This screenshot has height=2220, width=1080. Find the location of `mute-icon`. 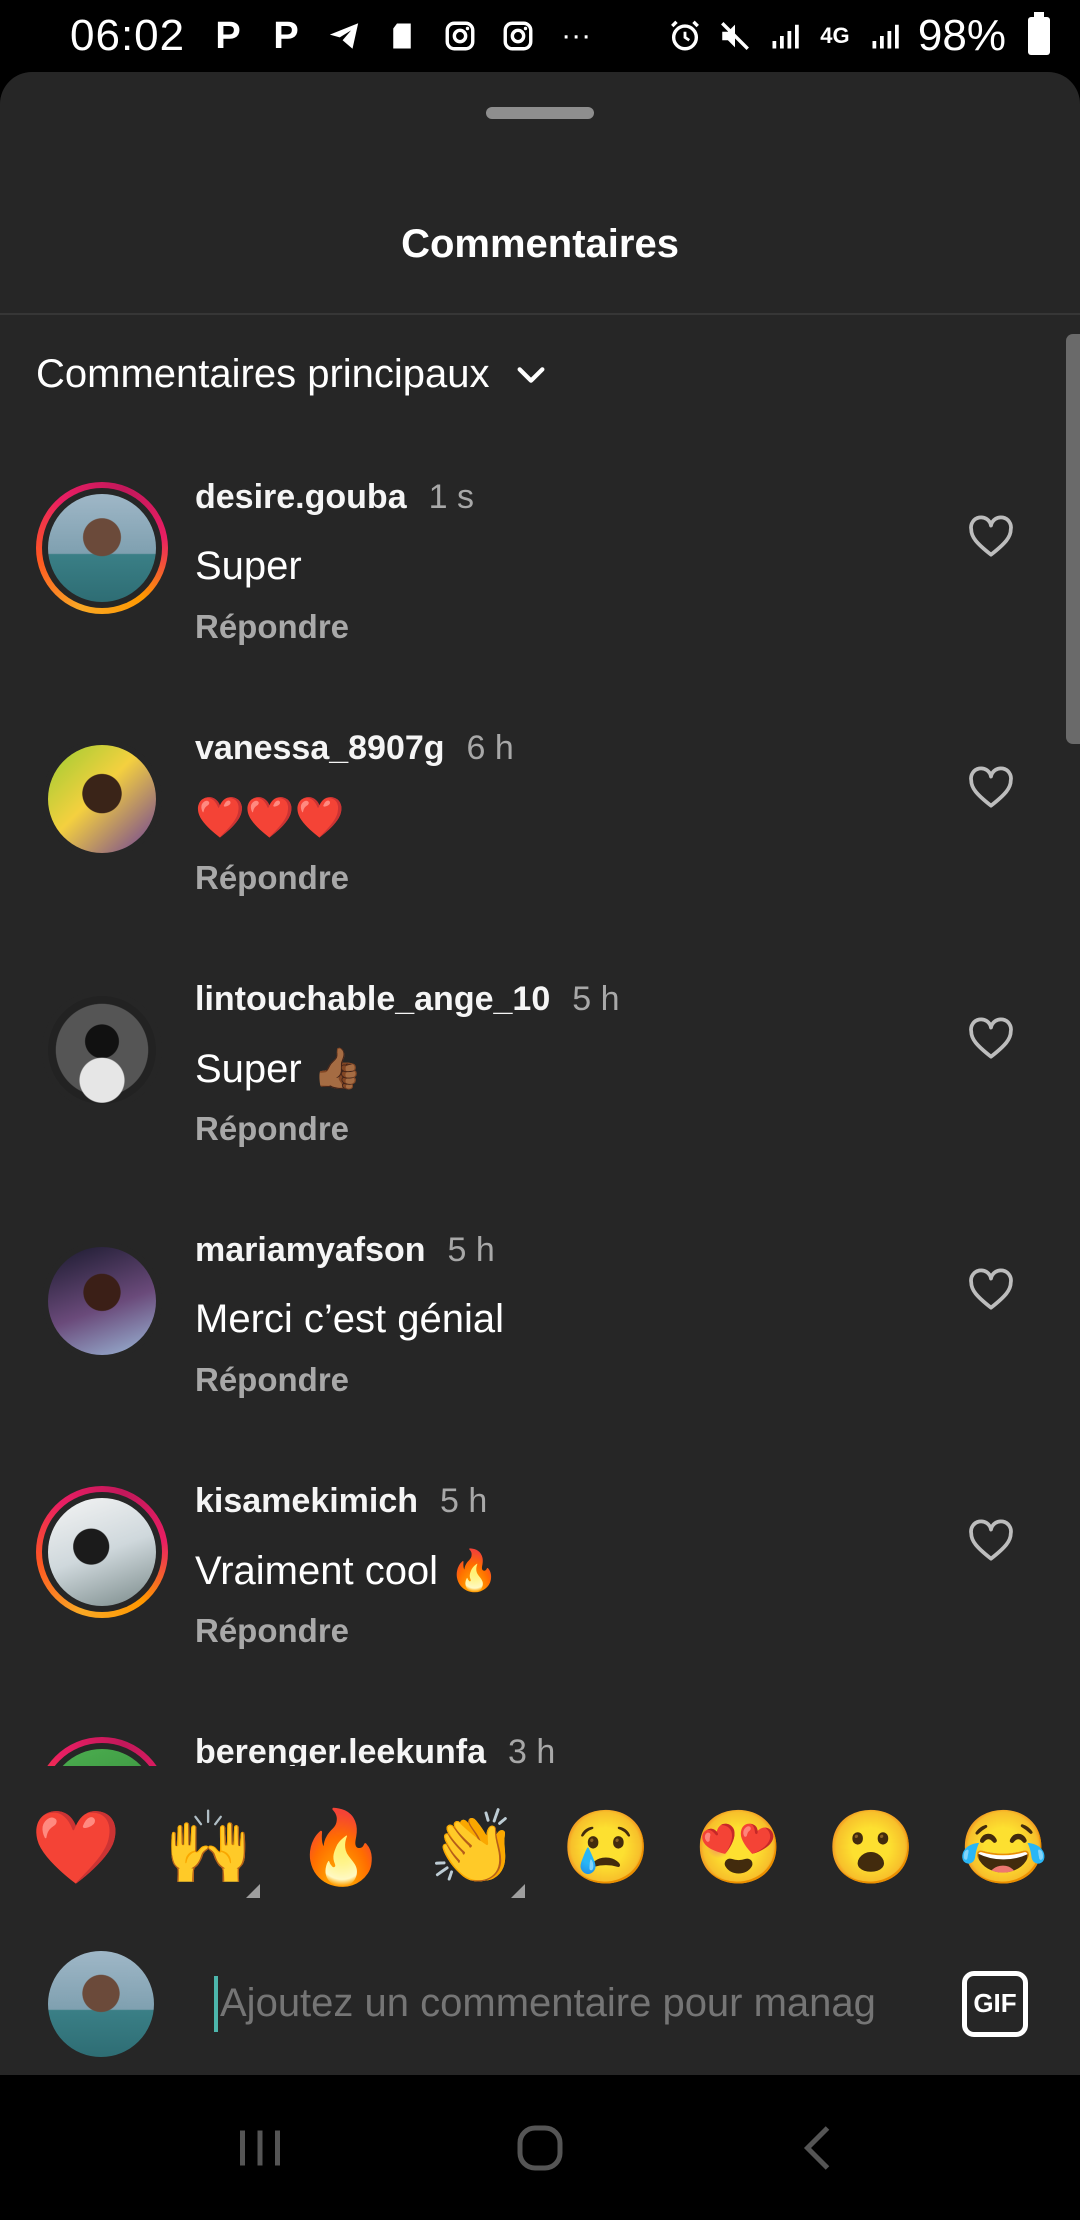

mute-icon is located at coordinates (735, 36).